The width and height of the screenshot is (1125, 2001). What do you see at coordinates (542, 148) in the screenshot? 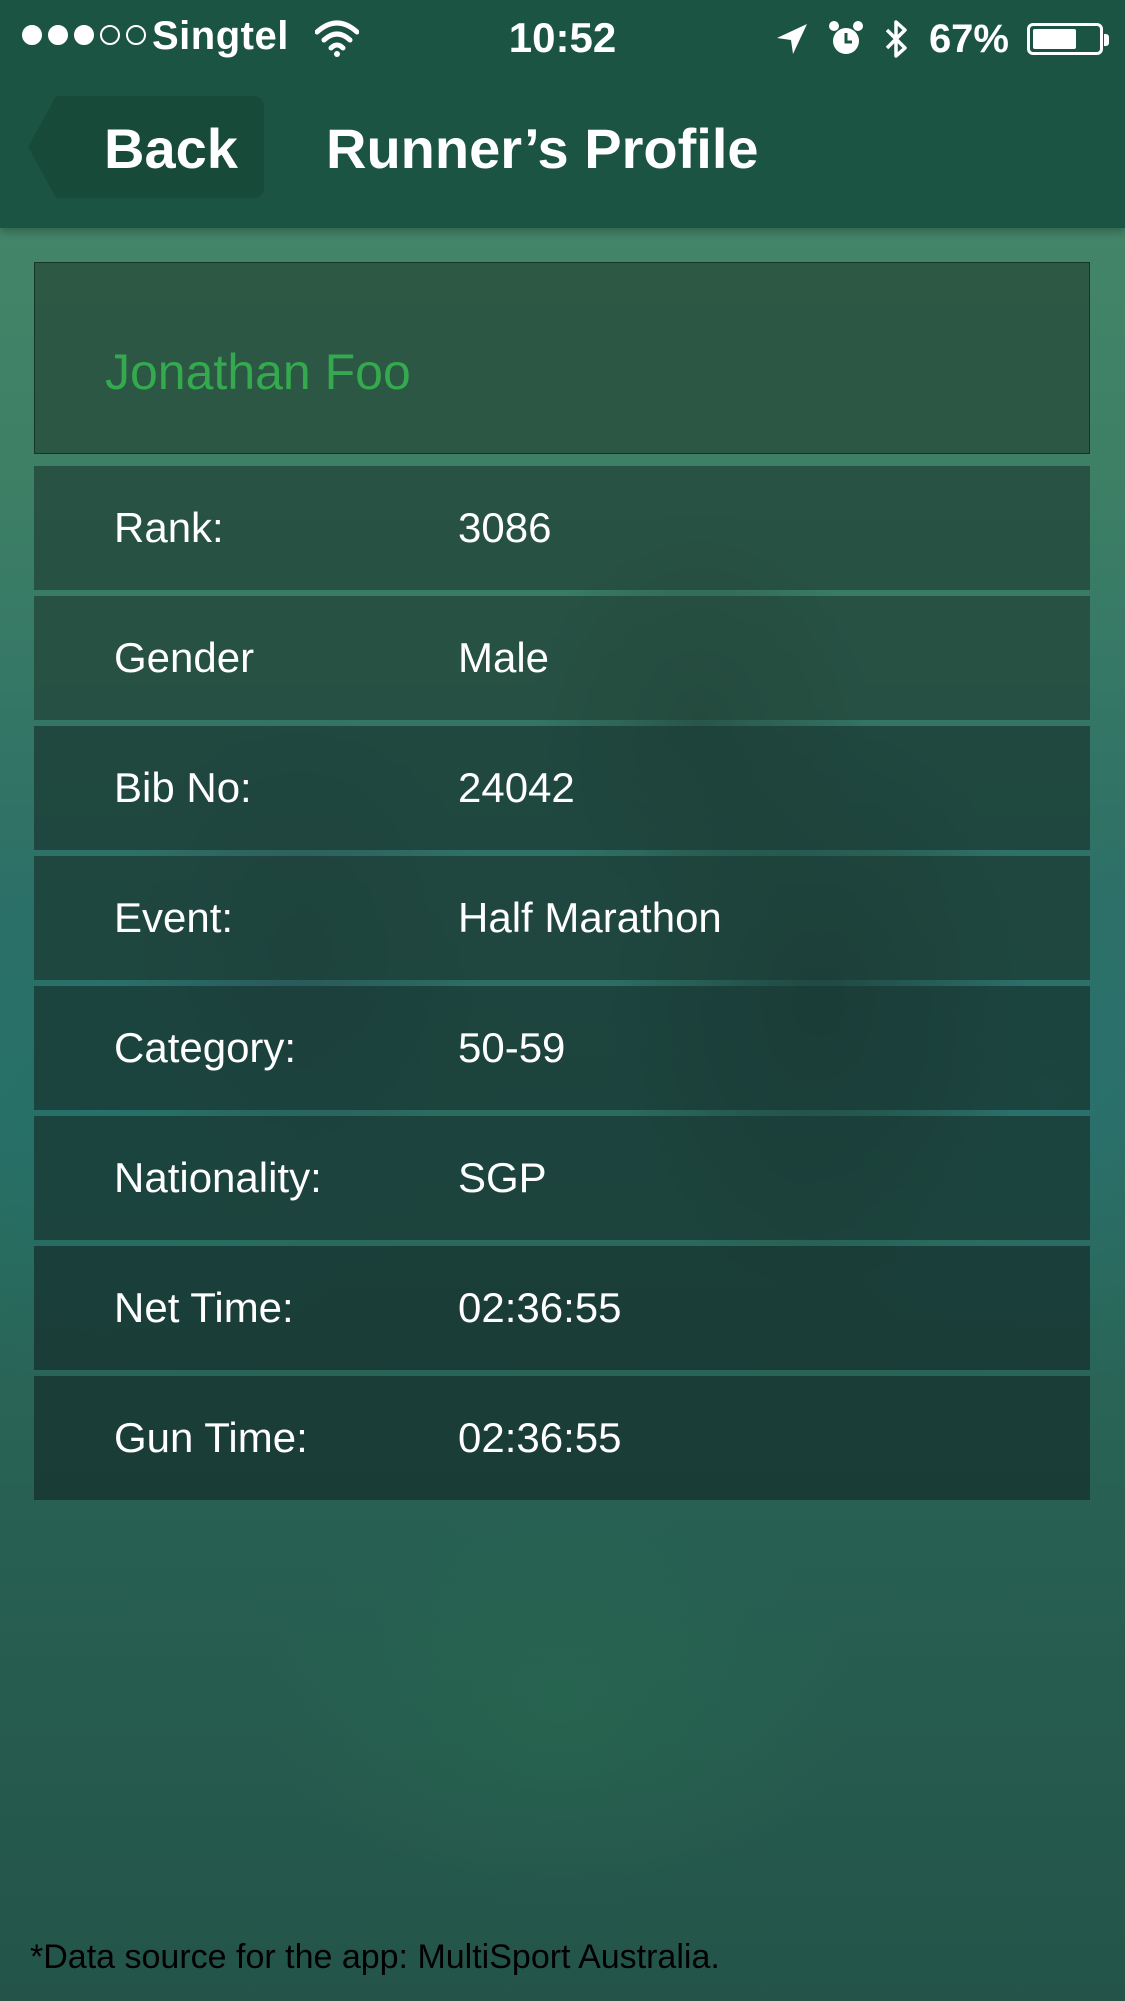
I see `page-title: Runner’s Profile` at bounding box center [542, 148].